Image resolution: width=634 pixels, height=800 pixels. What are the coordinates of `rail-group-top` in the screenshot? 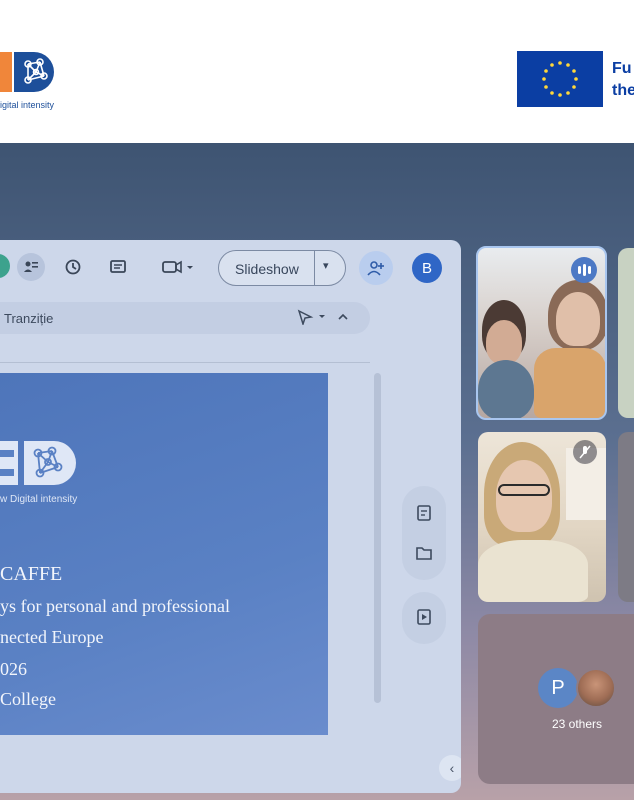 It's located at (424, 533).